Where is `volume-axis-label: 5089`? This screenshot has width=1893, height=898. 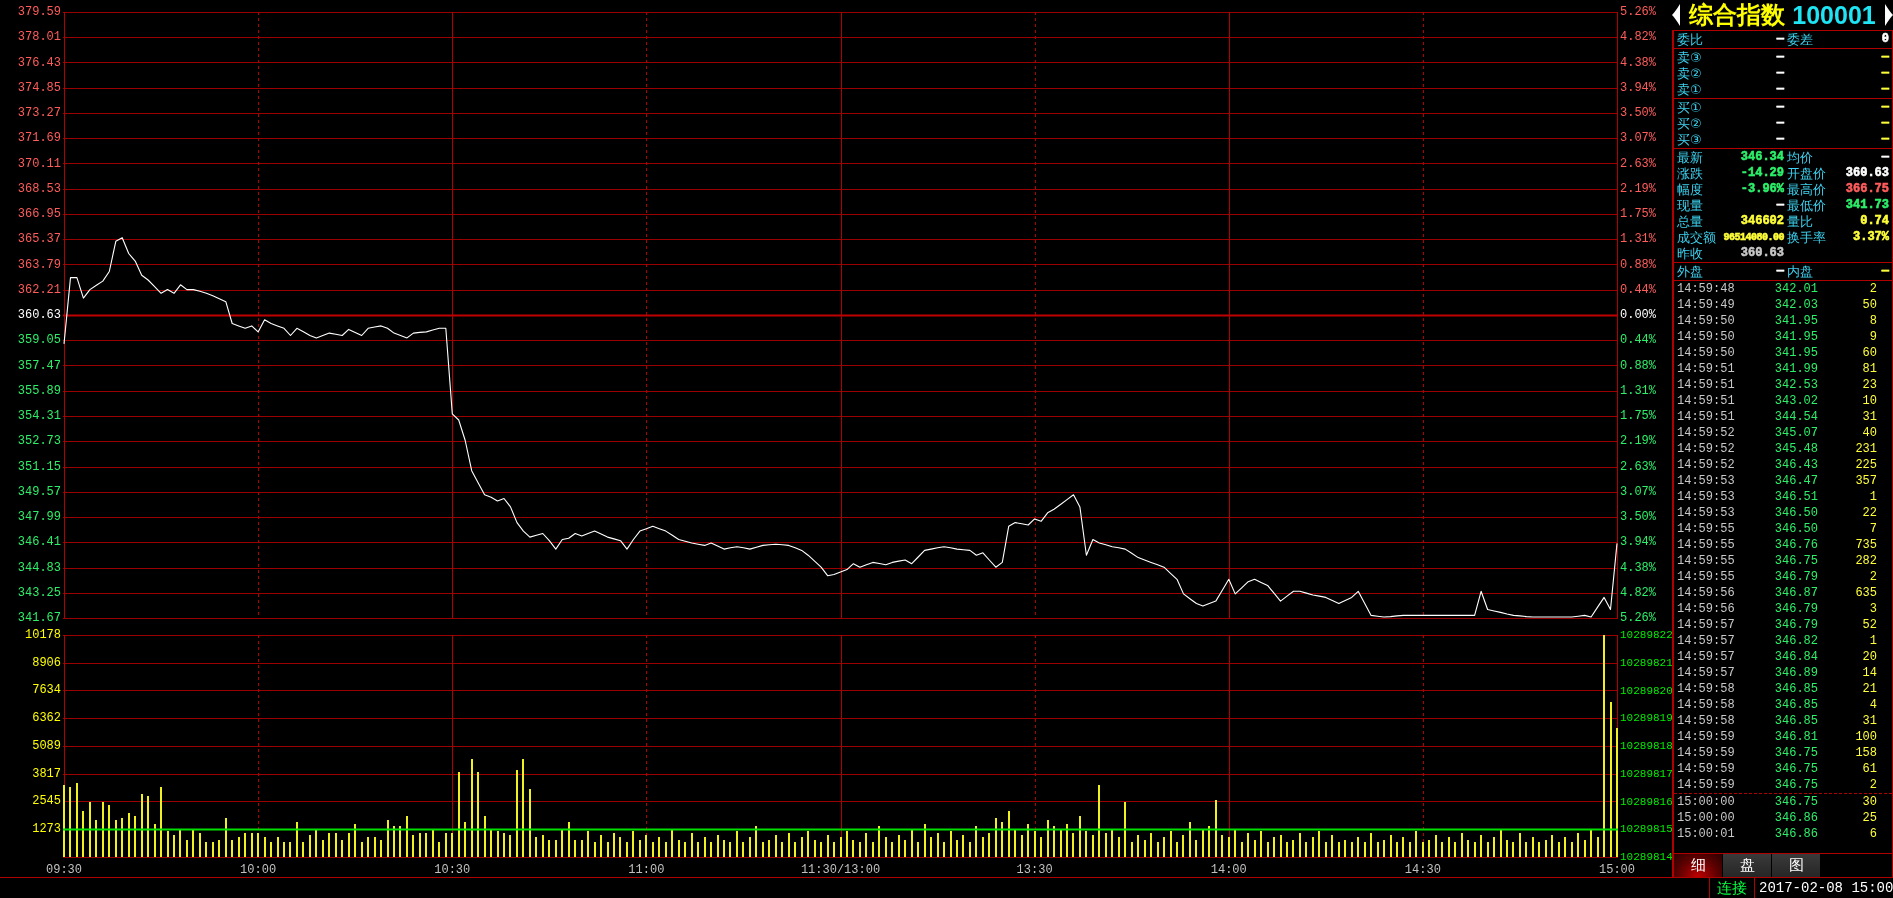
volume-axis-label: 5089 is located at coordinates (46, 745).